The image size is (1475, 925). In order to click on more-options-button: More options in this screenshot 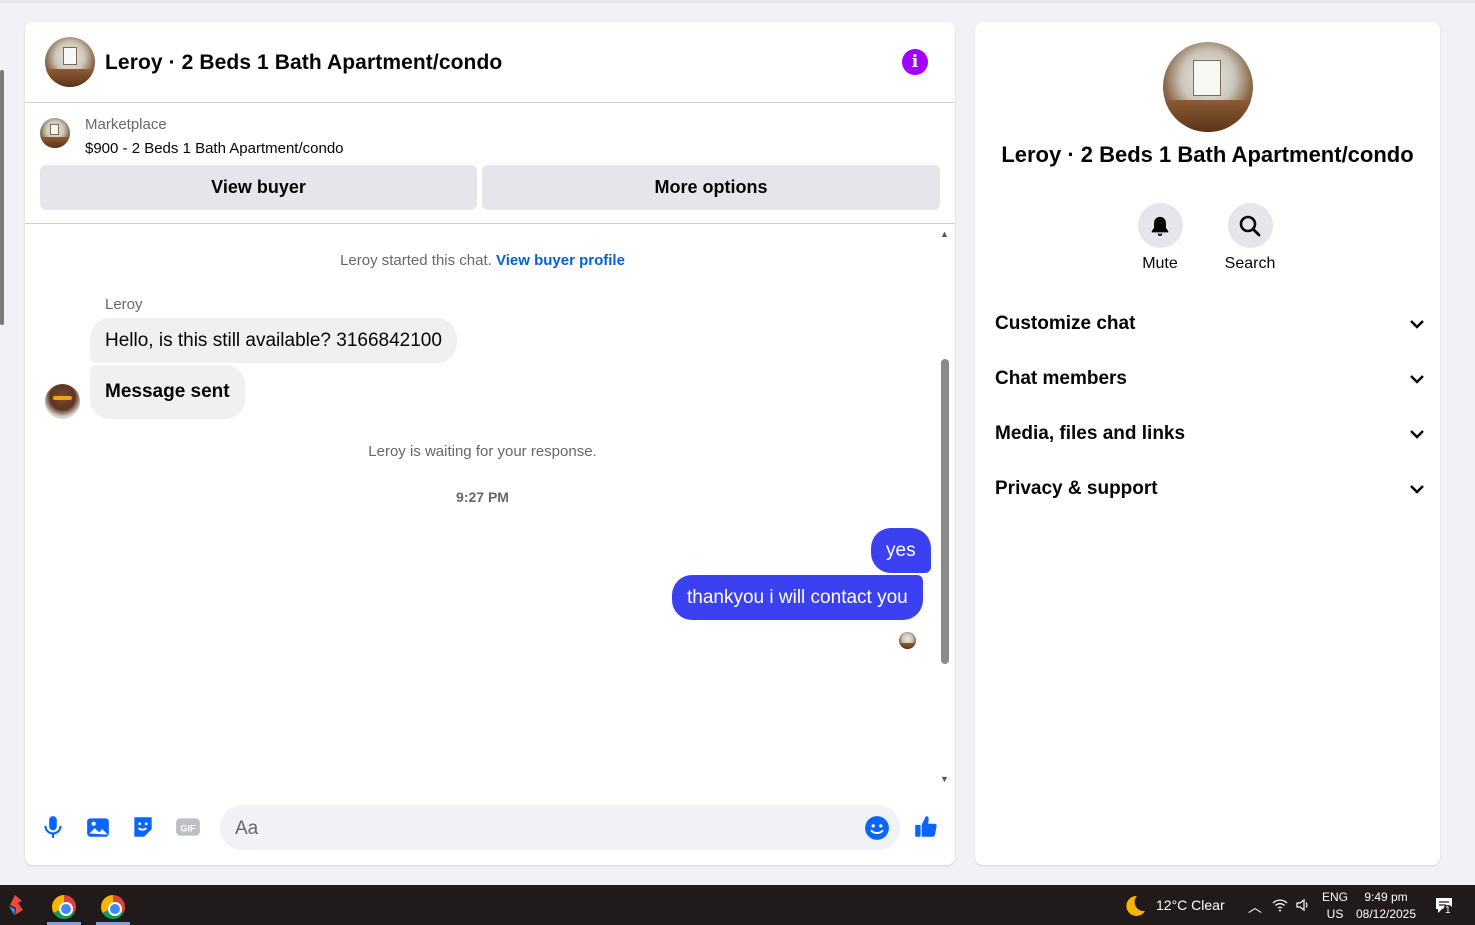, I will do `click(711, 187)`.